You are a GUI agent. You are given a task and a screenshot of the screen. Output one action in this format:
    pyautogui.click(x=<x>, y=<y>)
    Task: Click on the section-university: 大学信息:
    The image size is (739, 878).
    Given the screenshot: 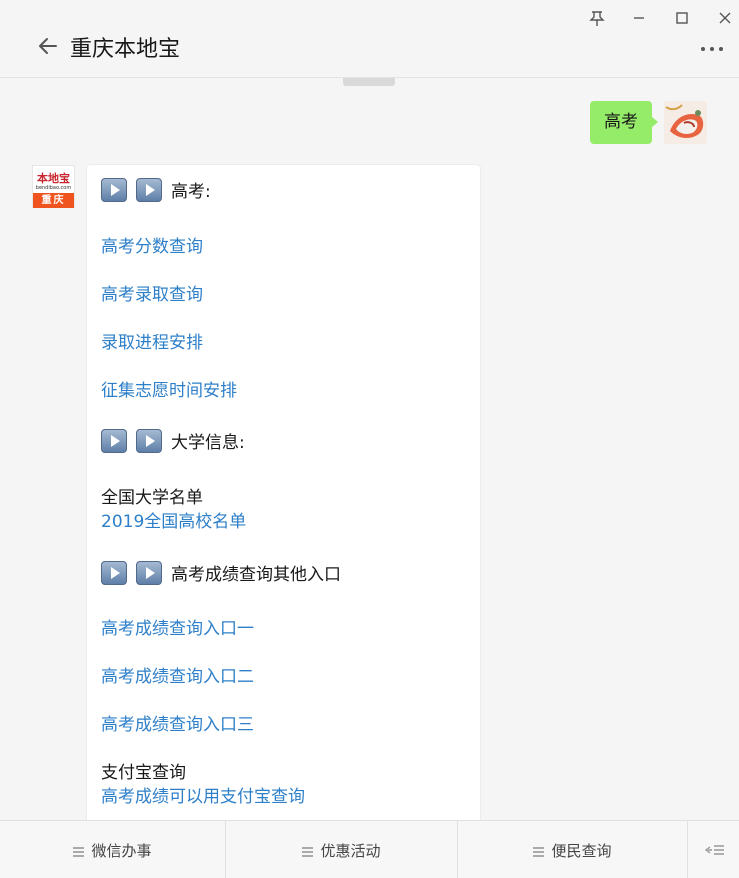 What is the action you would take?
    pyautogui.click(x=173, y=440)
    